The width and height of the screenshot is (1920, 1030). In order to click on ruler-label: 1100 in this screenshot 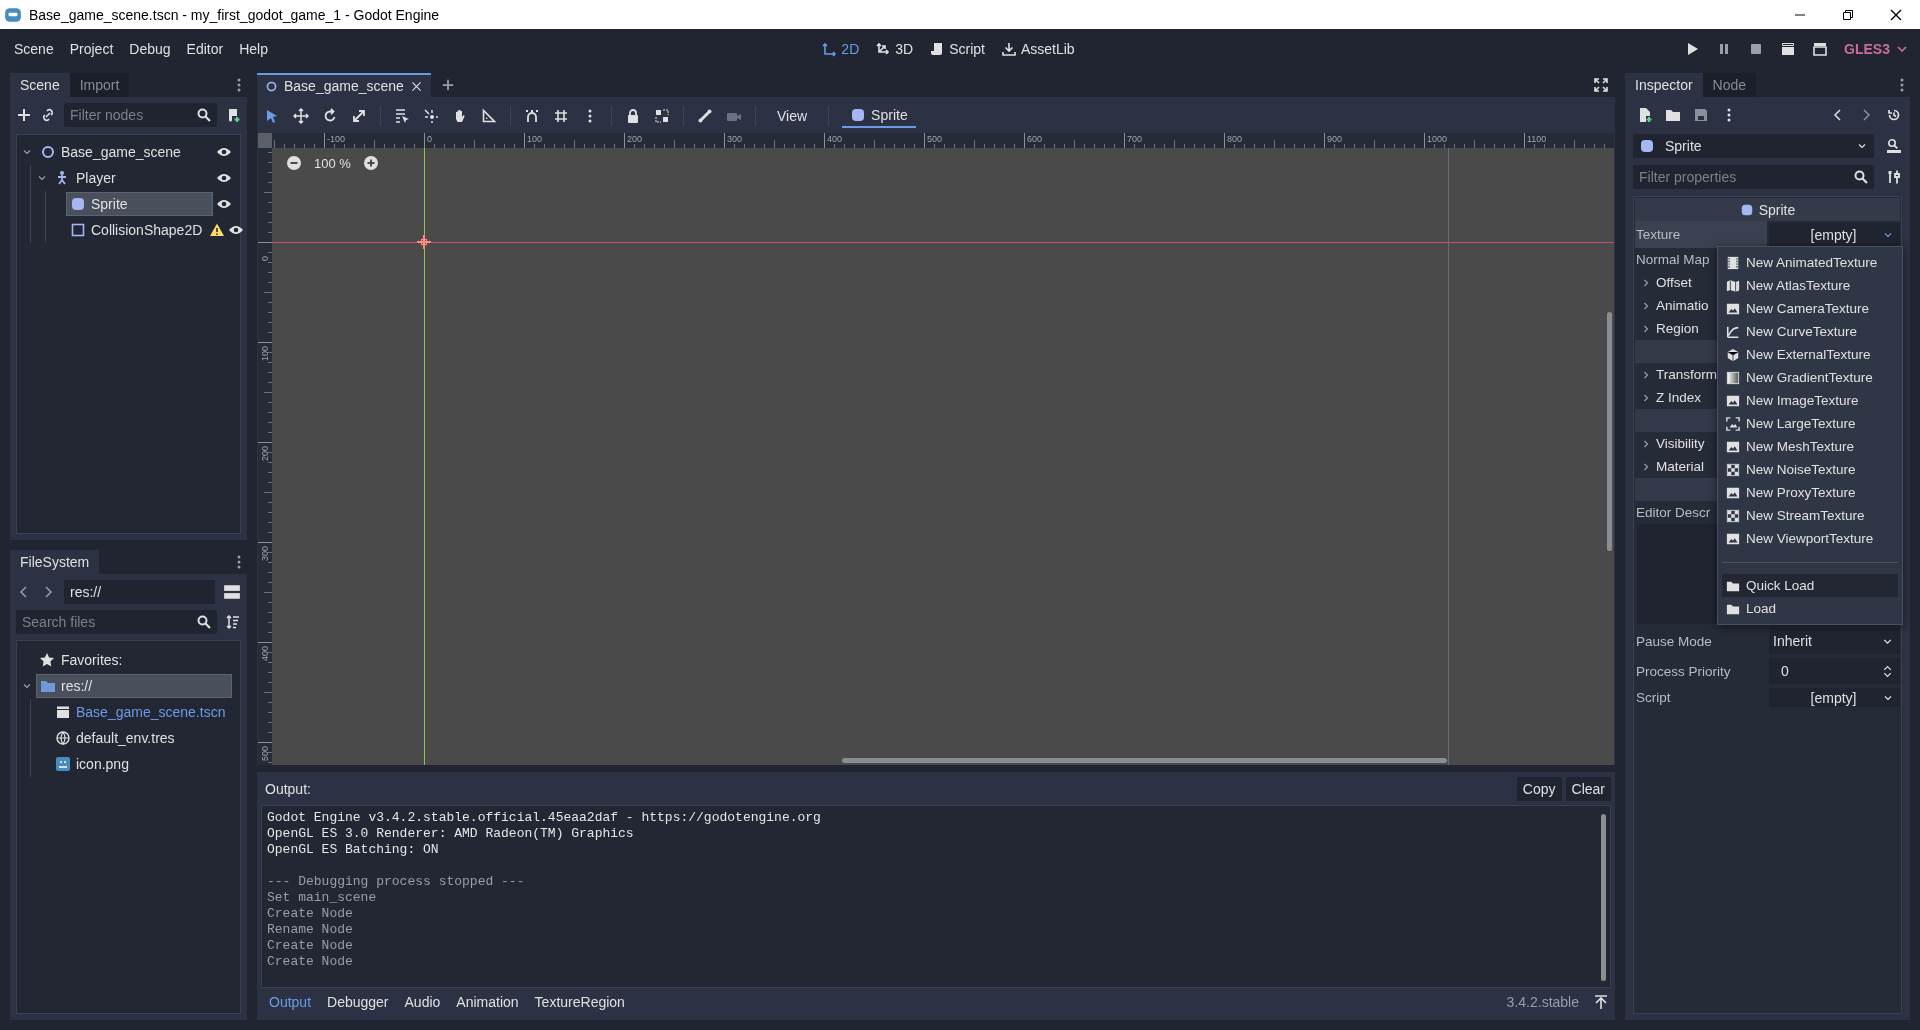, I will do `click(1537, 139)`.